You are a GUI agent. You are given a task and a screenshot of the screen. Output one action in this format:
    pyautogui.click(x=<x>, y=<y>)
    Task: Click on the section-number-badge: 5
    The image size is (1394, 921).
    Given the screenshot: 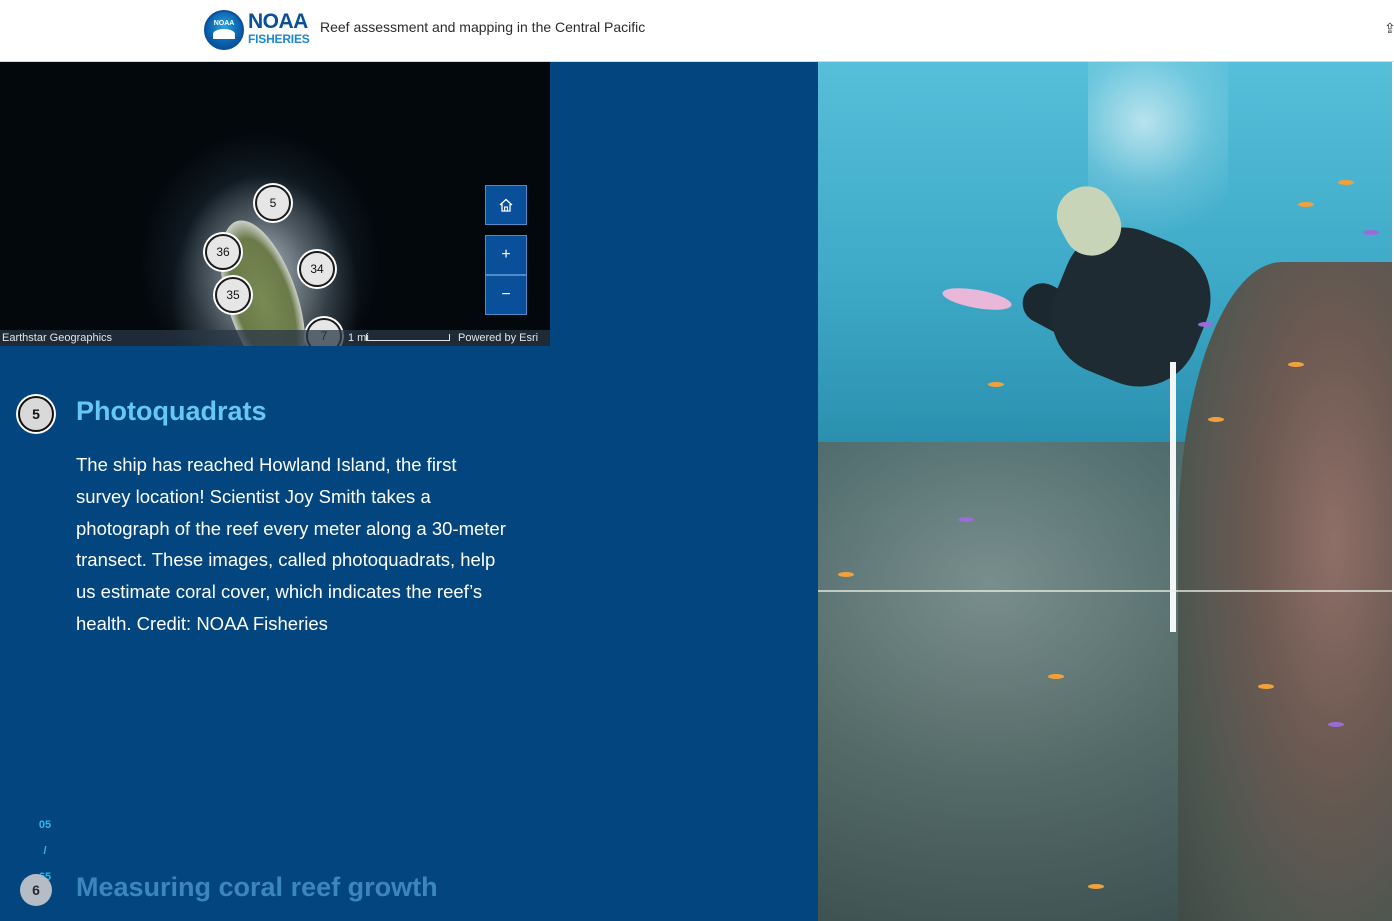 What is the action you would take?
    pyautogui.click(x=36, y=414)
    